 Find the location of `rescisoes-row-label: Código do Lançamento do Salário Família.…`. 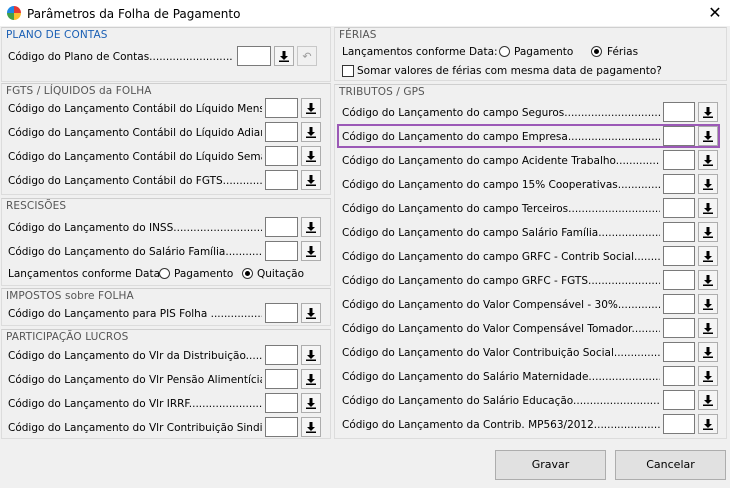

rescisoes-row-label: Código do Lançamento do Salário Família.… is located at coordinates (135, 252).